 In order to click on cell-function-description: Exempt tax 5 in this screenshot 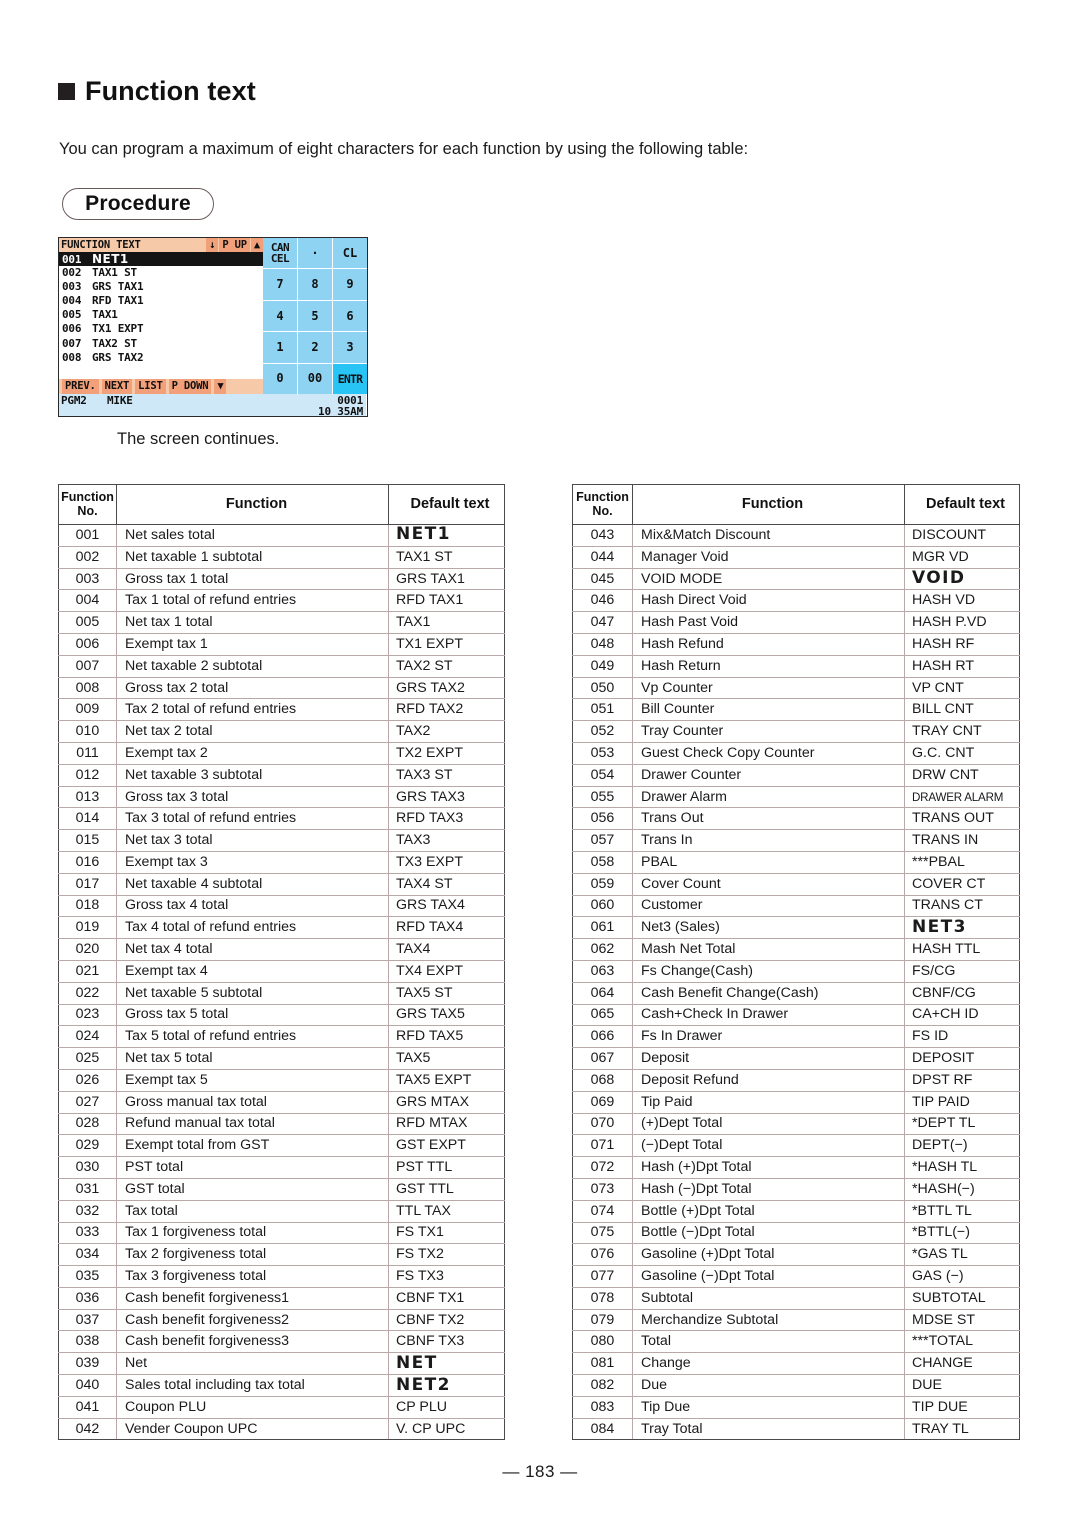, I will do `click(252, 1080)`.